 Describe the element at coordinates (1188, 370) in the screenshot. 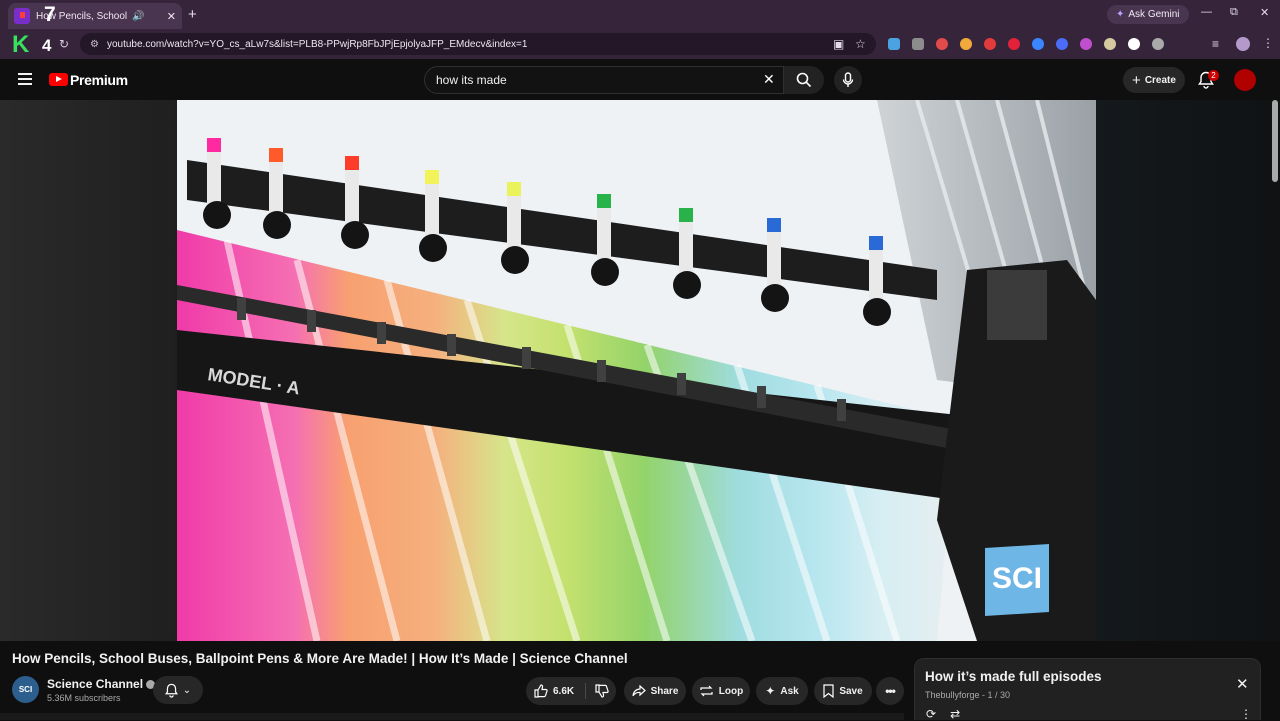

I see `player-ambient-right` at that location.